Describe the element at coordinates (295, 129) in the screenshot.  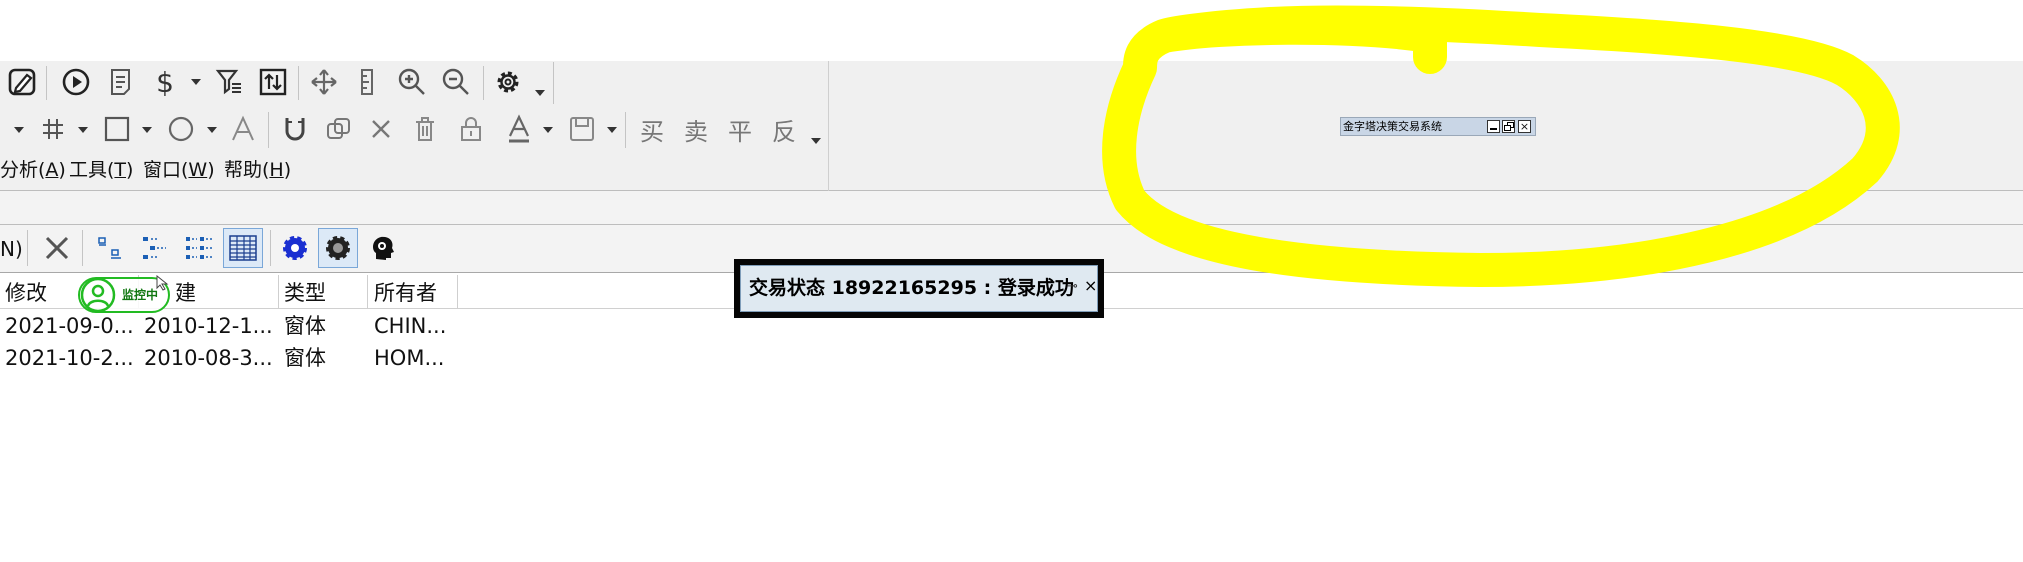
I see `magnet-icon` at that location.